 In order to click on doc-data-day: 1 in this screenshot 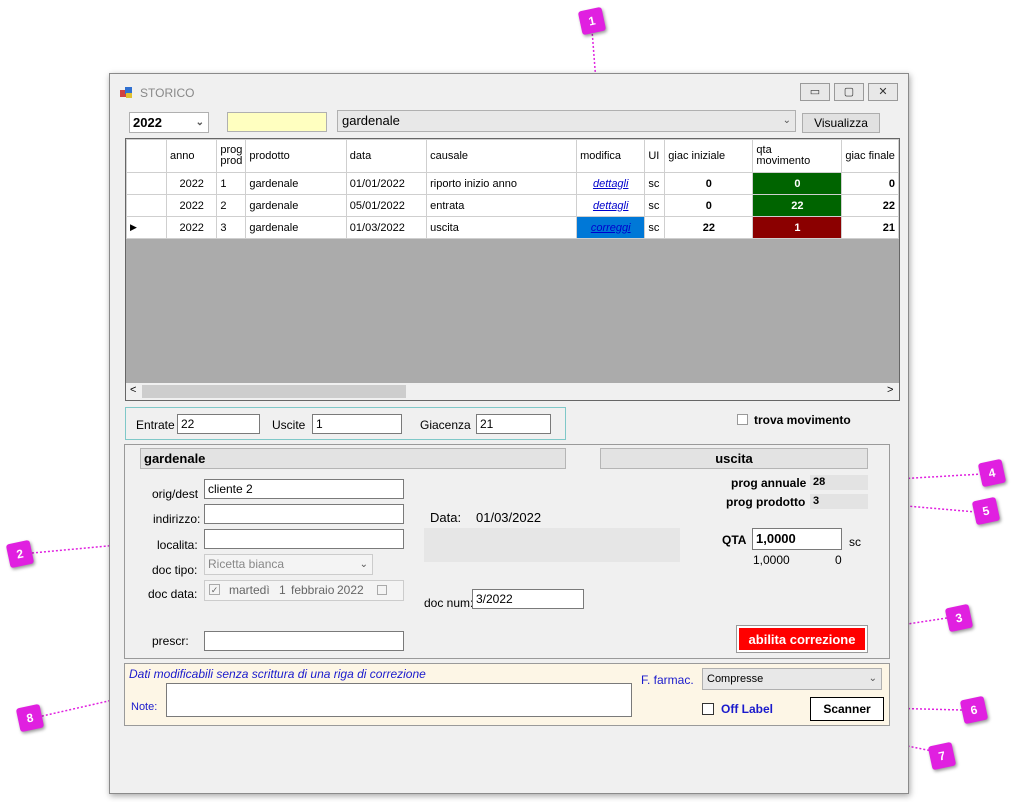, I will do `click(282, 590)`.